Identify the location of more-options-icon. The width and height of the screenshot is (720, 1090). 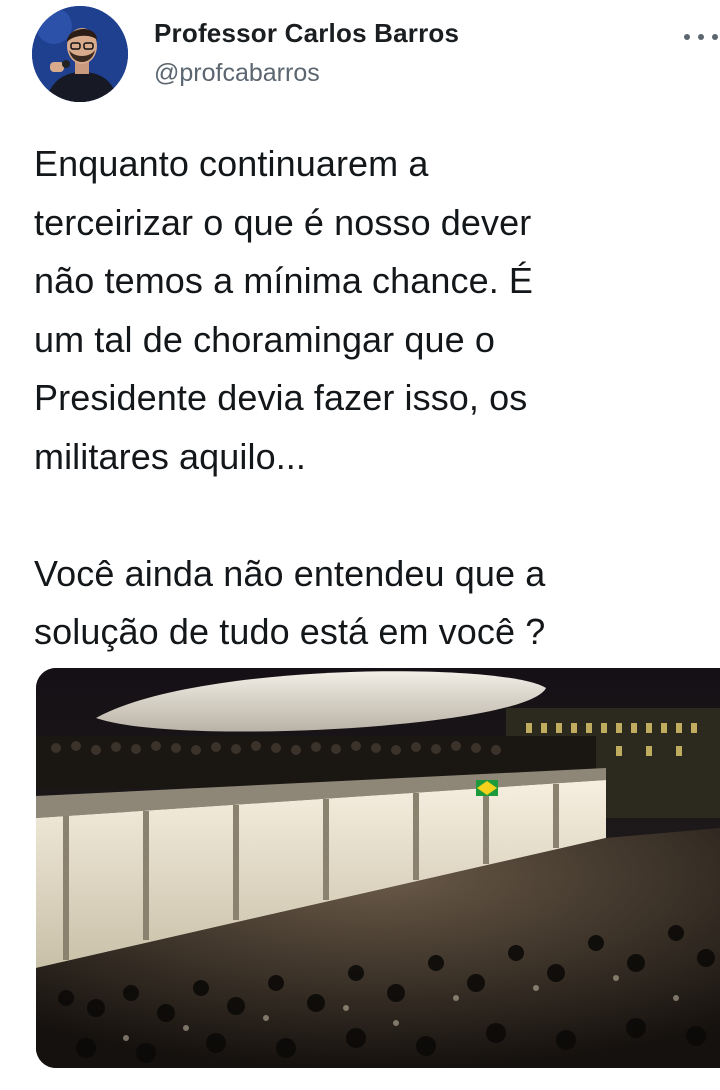
(701, 37).